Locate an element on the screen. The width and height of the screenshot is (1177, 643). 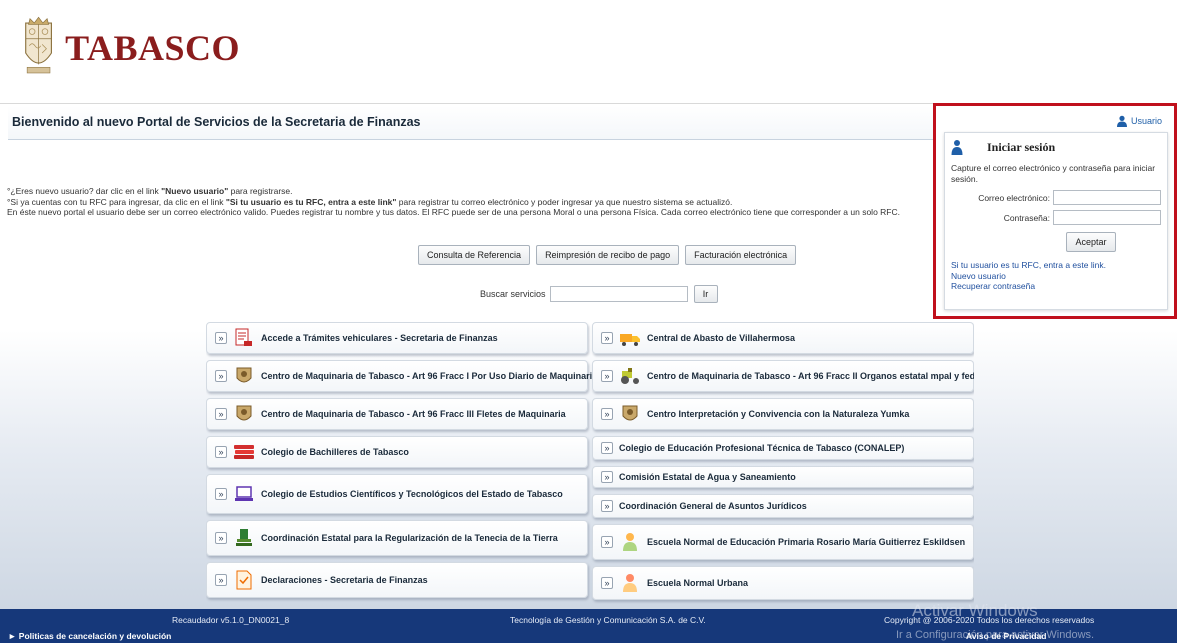
truck-icon is located at coordinates (630, 338).